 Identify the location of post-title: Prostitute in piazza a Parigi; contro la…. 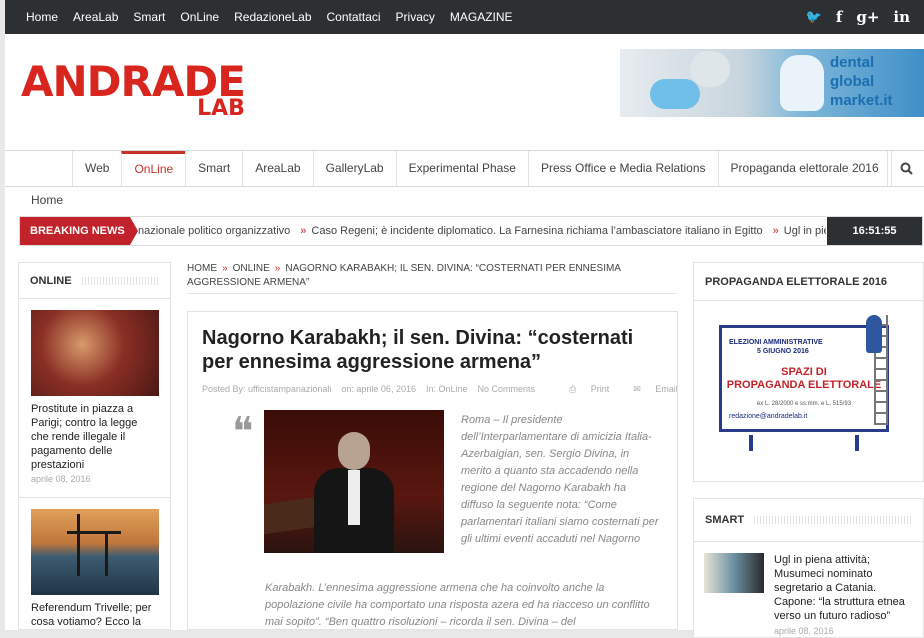
(94, 437).